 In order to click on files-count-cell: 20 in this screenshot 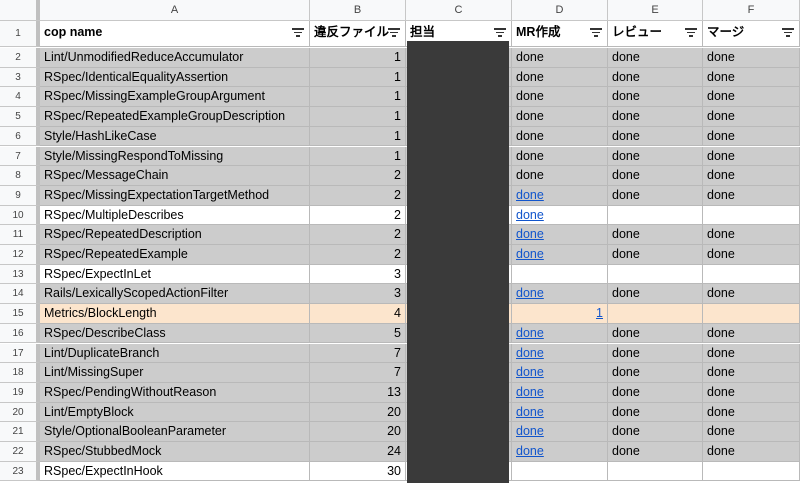, I will do `click(358, 412)`.